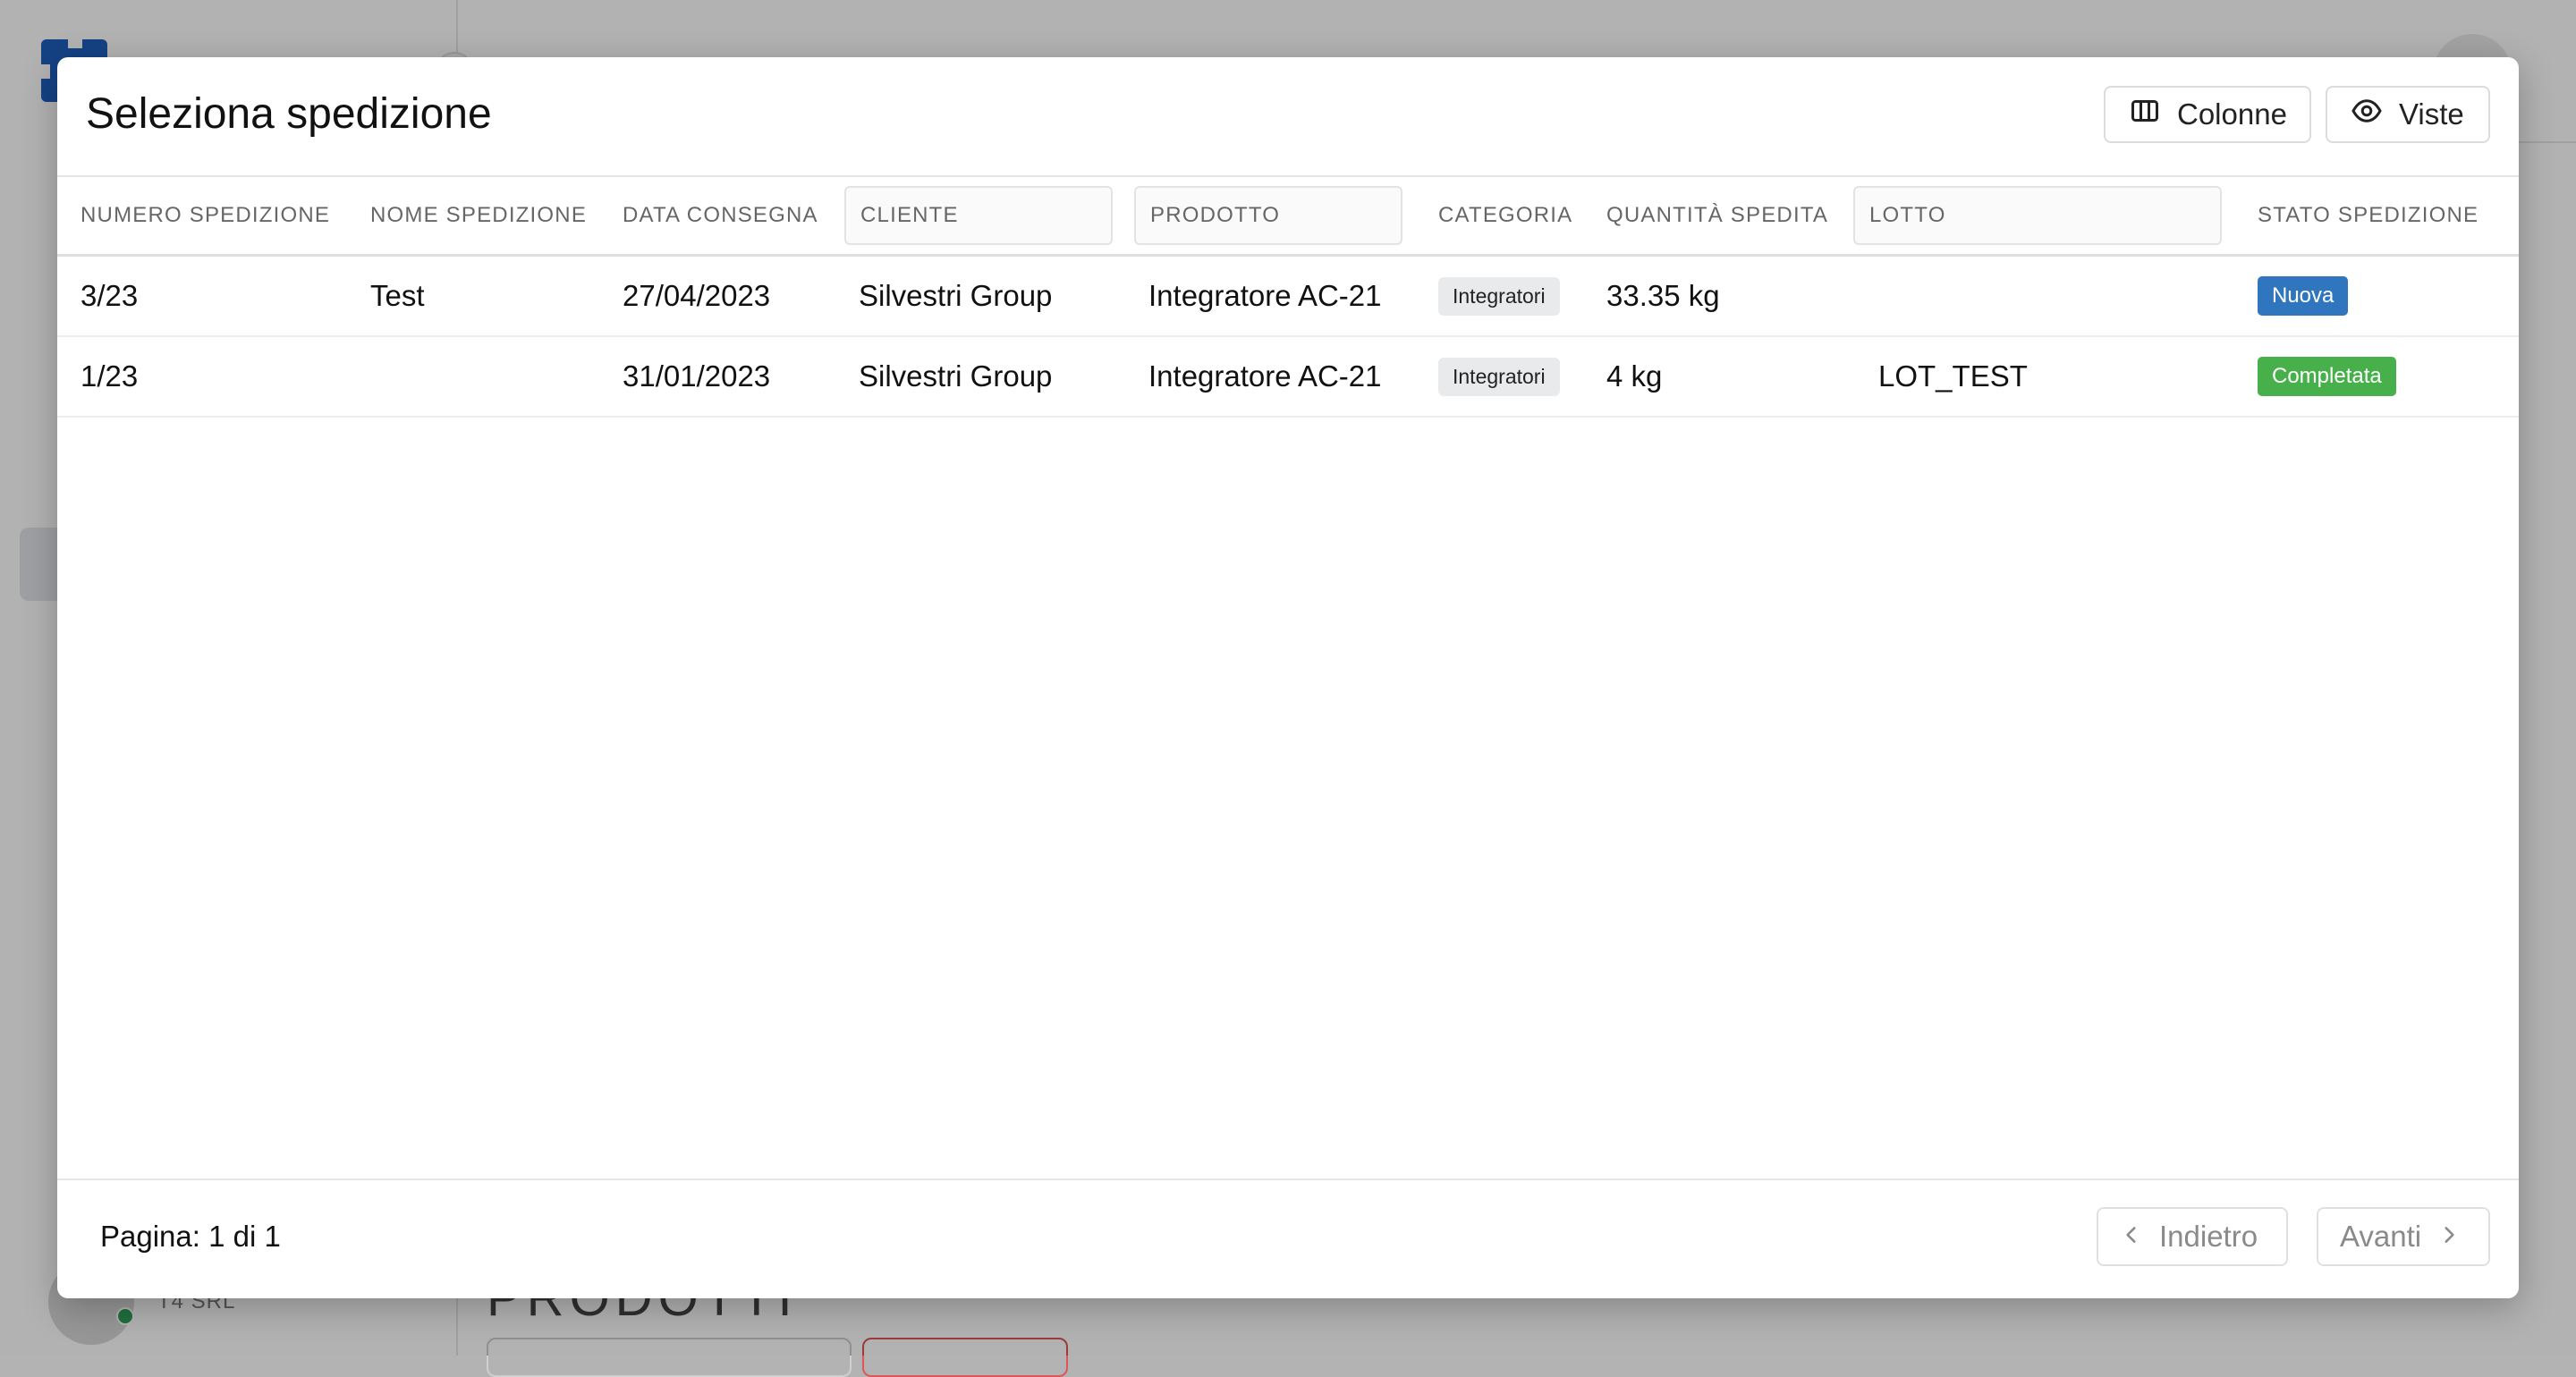 This screenshot has width=2576, height=1377. What do you see at coordinates (2232, 114) in the screenshot?
I see `columns-button-label: Colonne` at bounding box center [2232, 114].